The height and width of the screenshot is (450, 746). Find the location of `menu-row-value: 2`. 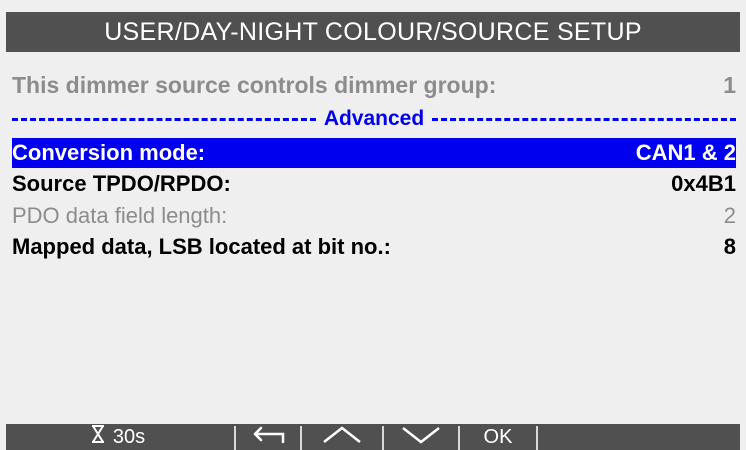

menu-row-value: 2 is located at coordinates (729, 215).